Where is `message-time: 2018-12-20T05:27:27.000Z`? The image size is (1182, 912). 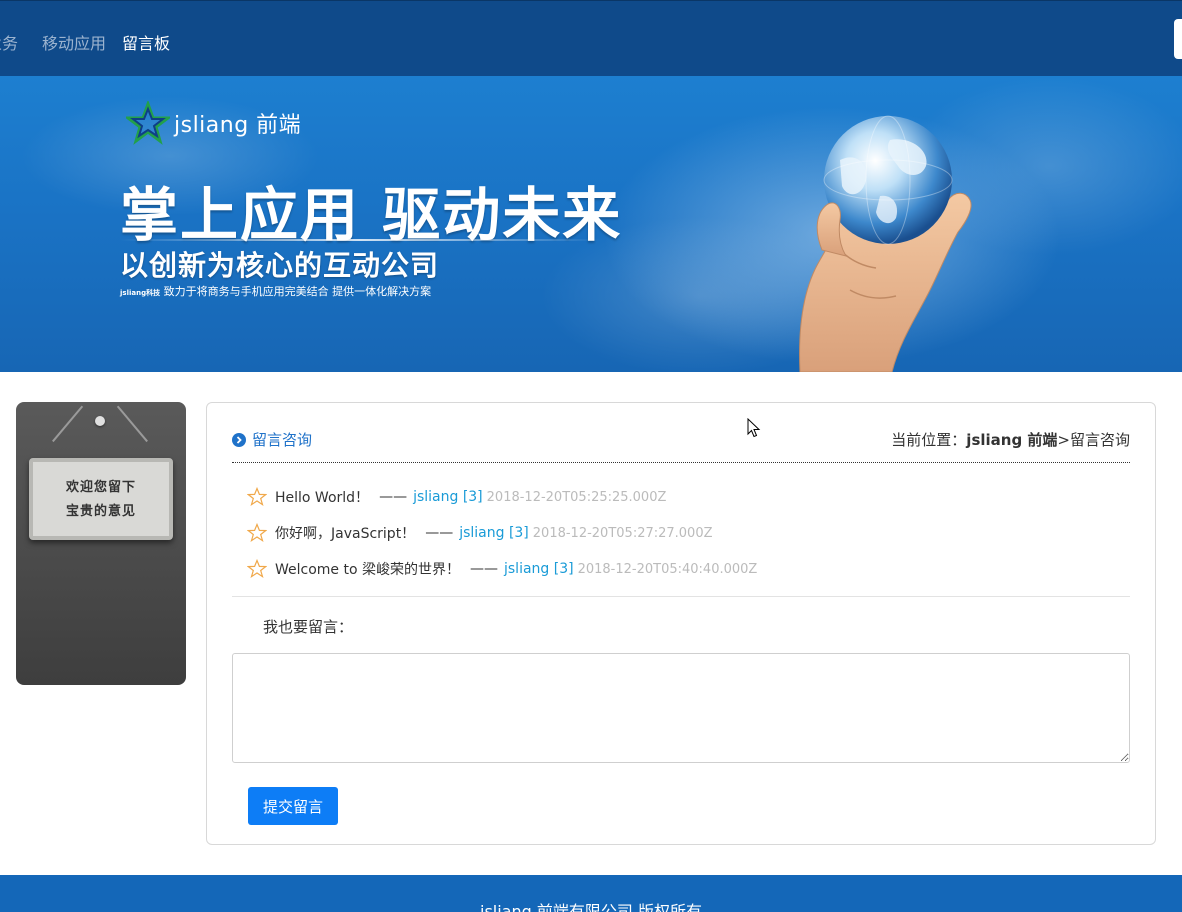 message-time: 2018-12-20T05:27:27.000Z is located at coordinates (622, 533).